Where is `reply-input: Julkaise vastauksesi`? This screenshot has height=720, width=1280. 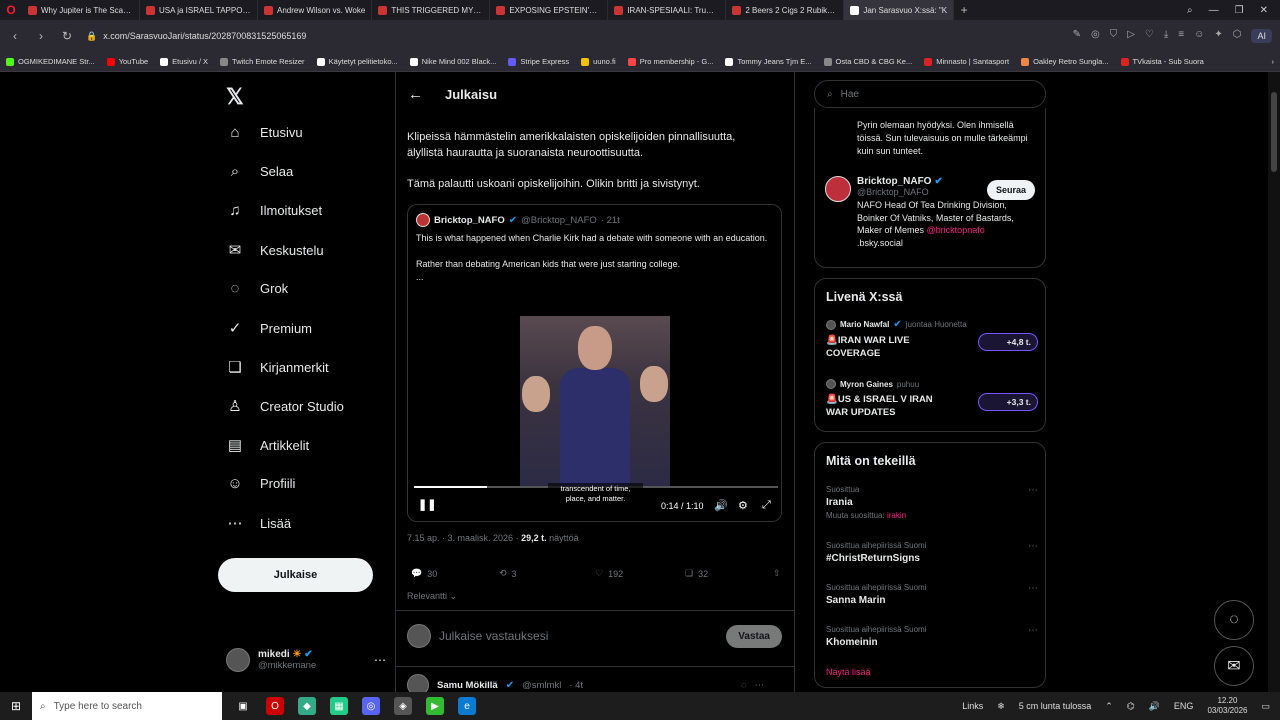
reply-input: Julkaise vastauksesi is located at coordinates (578, 636).